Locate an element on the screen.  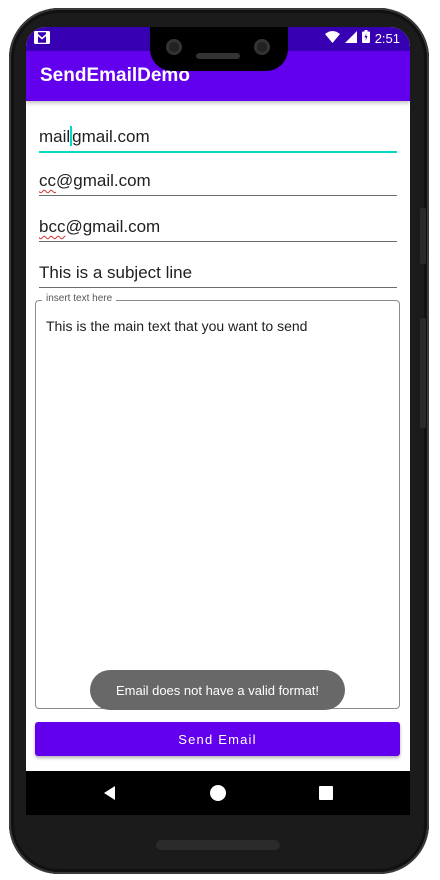
to-email-value: mail gmail.com is located at coordinates (94, 136).